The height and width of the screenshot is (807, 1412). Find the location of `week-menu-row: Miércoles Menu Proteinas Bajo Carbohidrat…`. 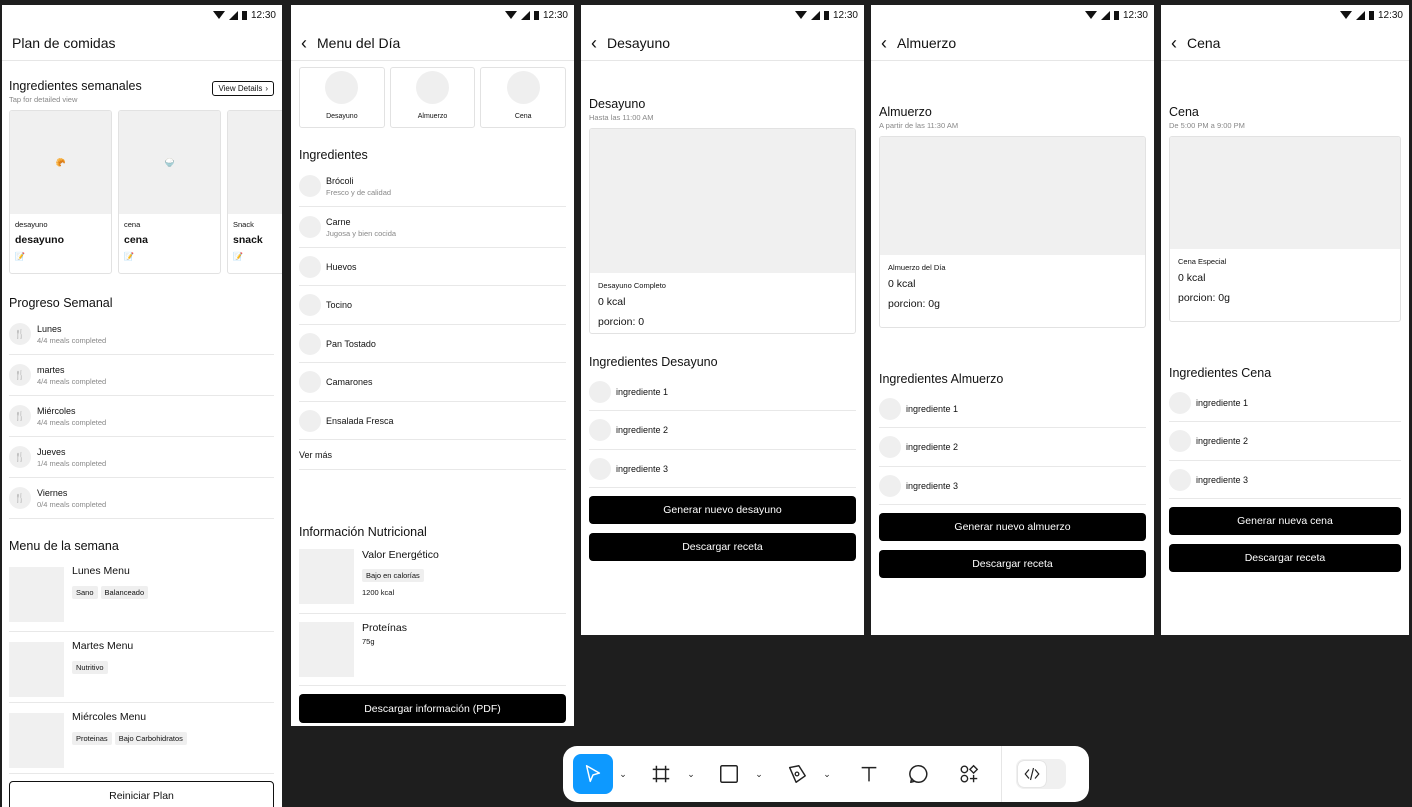

week-menu-row: Miércoles Menu Proteinas Bajo Carbohidrat… is located at coordinates (141, 738).